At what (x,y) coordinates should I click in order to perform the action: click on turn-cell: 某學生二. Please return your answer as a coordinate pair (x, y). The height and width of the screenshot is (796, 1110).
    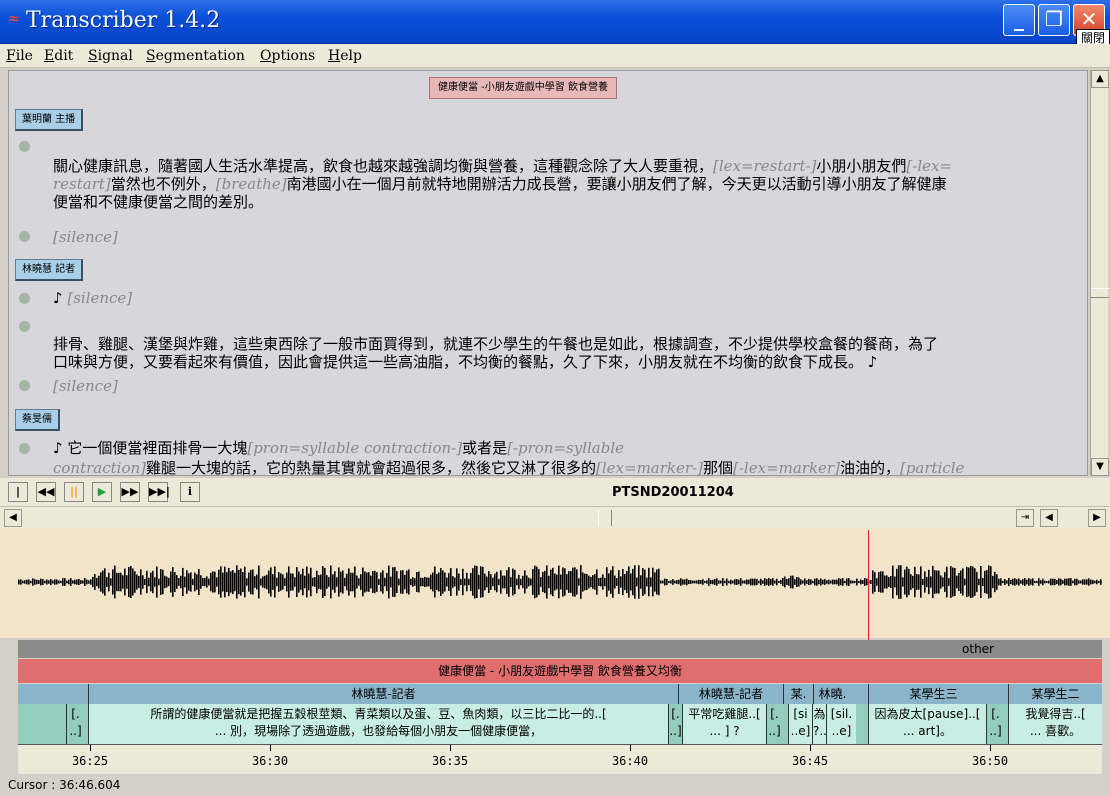
    Looking at the image, I should click on (1055, 694).